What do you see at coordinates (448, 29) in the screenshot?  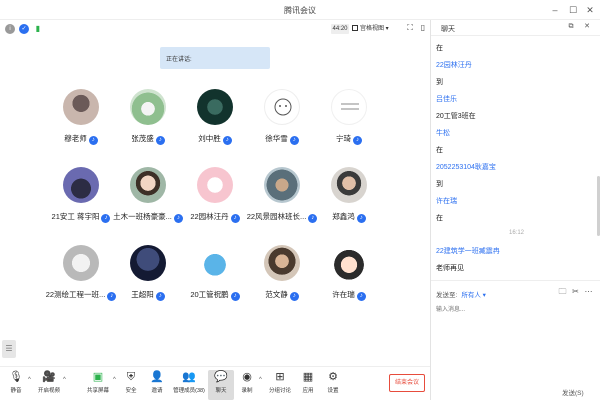 I see `chat-title: 聊天` at bounding box center [448, 29].